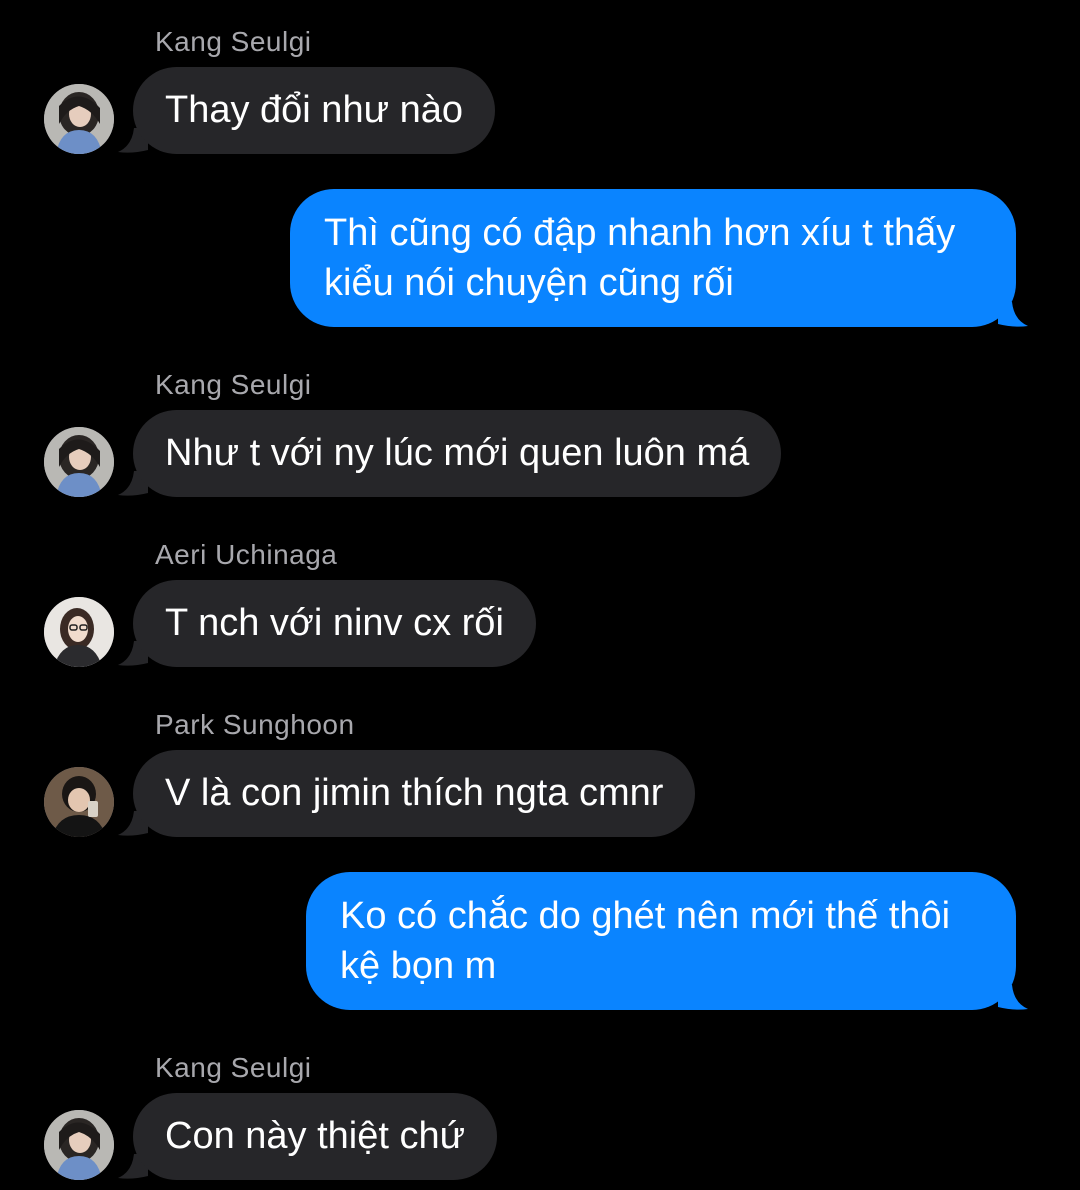 This screenshot has width=1080, height=1190. I want to click on incoming-message-bubble: Con này thiệt chứ, so click(315, 1136).